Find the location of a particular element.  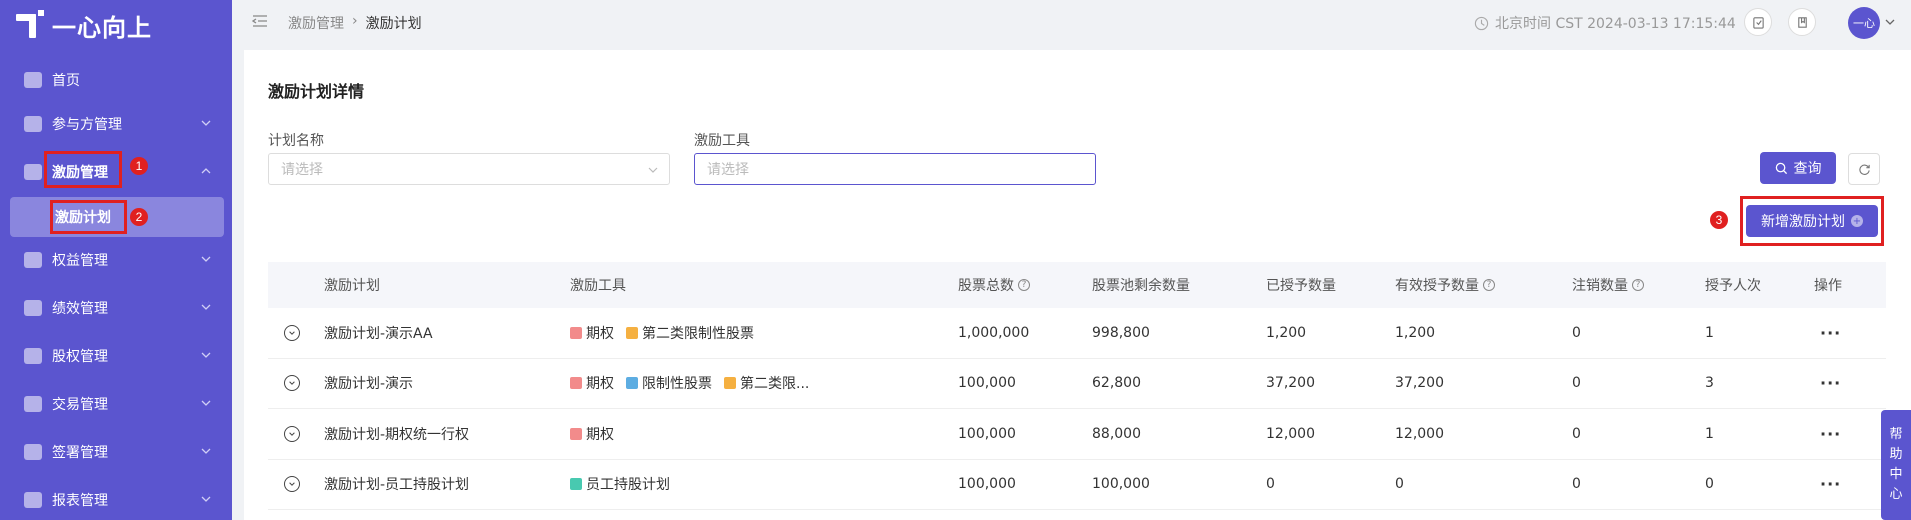

add-plan-button-label: 新增激励计划 is located at coordinates (1803, 222).